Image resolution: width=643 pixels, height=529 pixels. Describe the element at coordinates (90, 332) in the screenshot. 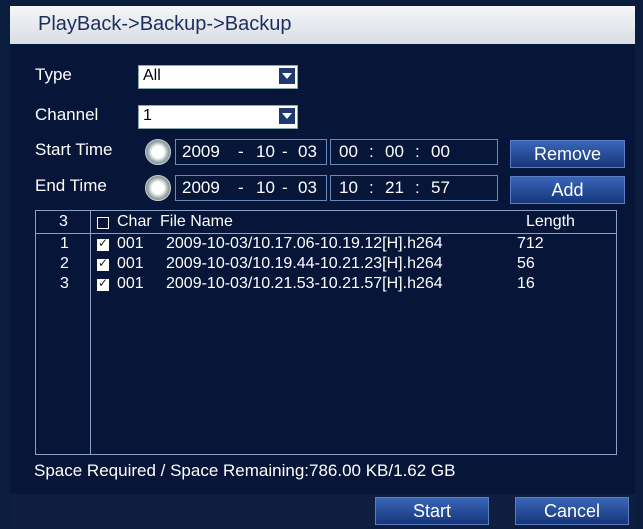

I see `column-divider` at that location.